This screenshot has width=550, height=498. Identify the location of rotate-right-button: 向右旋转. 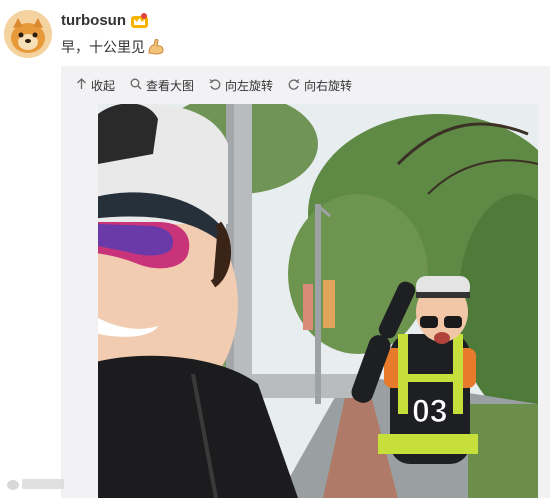
(320, 85).